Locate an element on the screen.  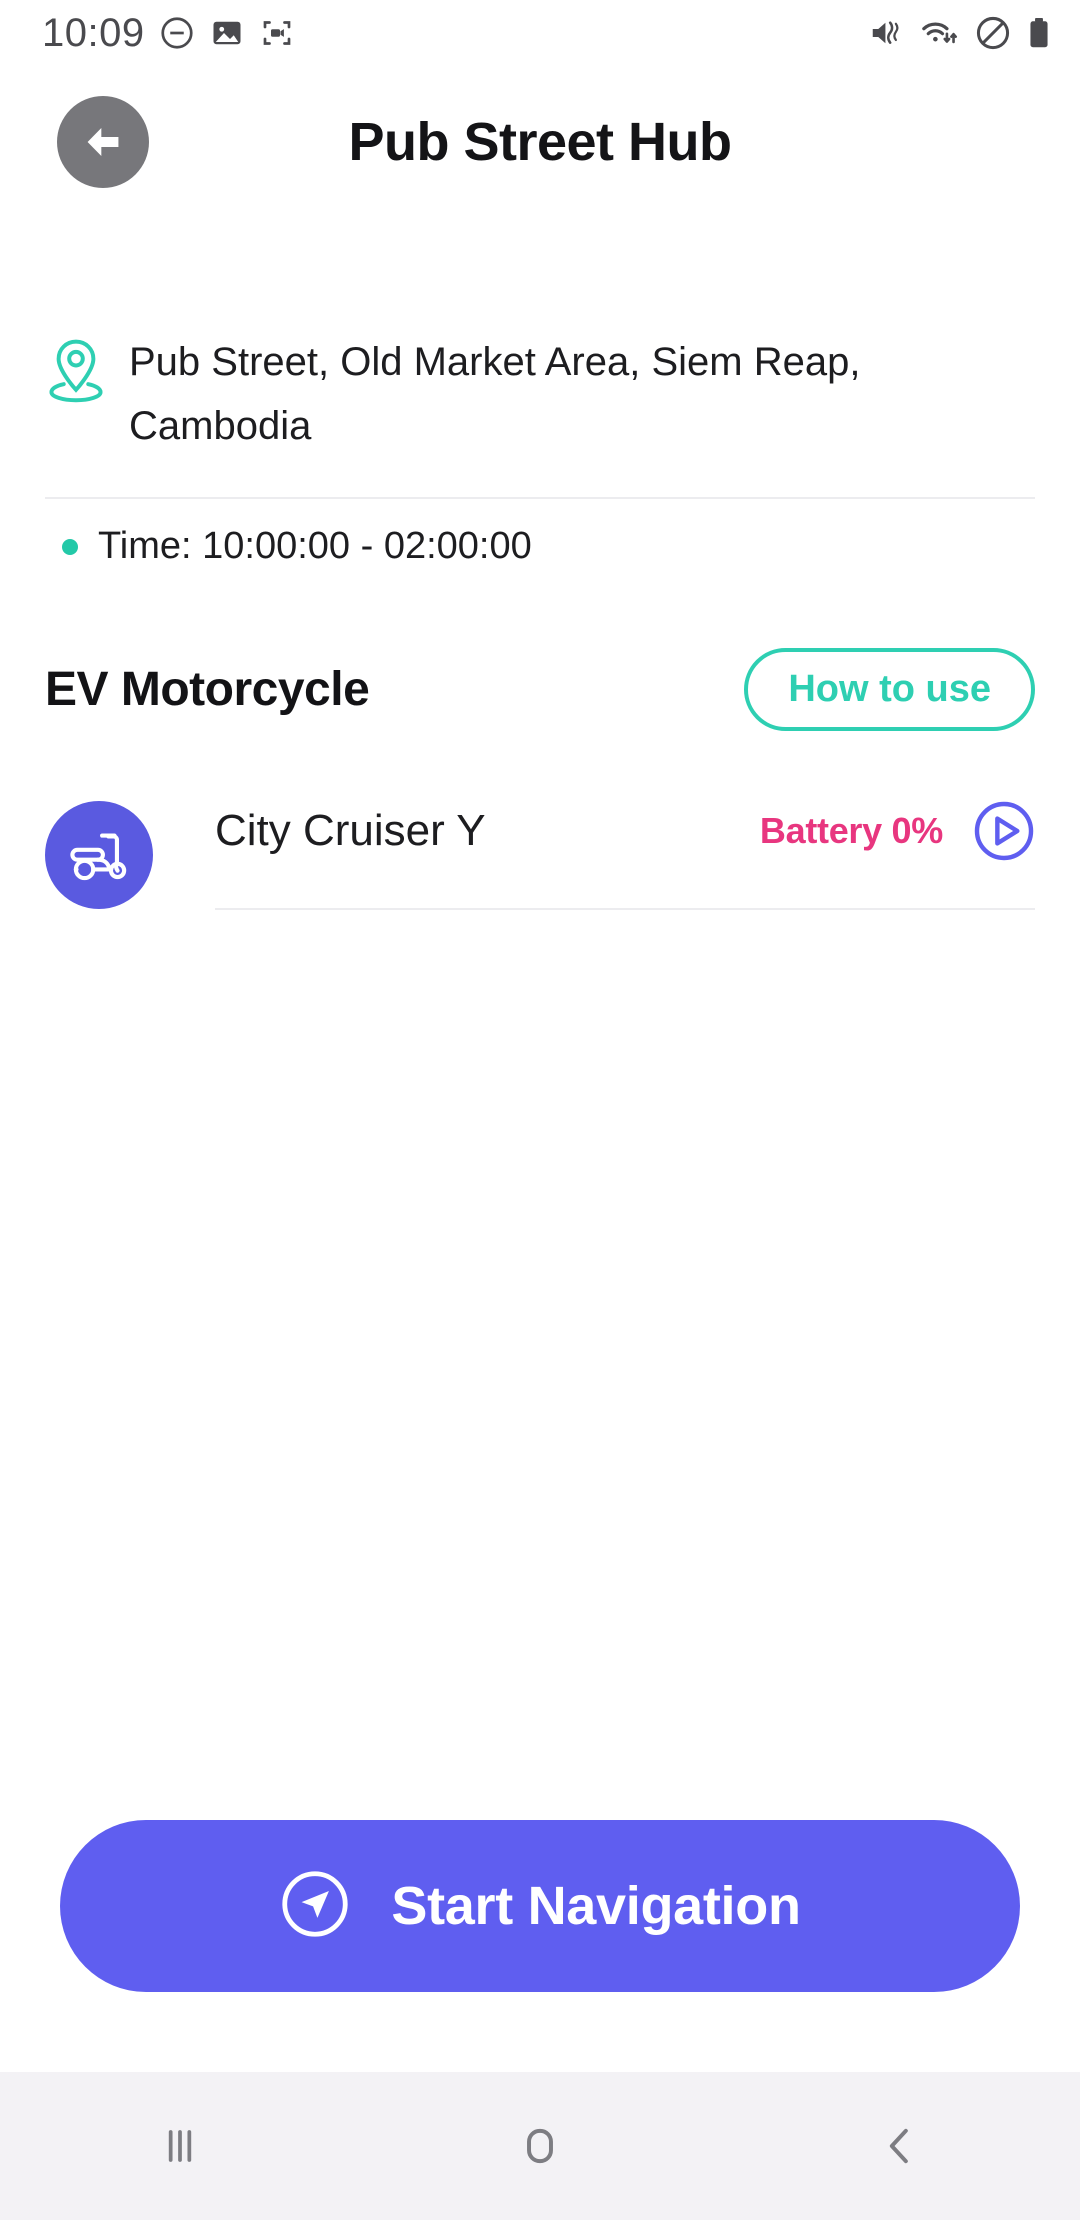
app-header: Pub Street Hub is located at coordinates (540, 143).